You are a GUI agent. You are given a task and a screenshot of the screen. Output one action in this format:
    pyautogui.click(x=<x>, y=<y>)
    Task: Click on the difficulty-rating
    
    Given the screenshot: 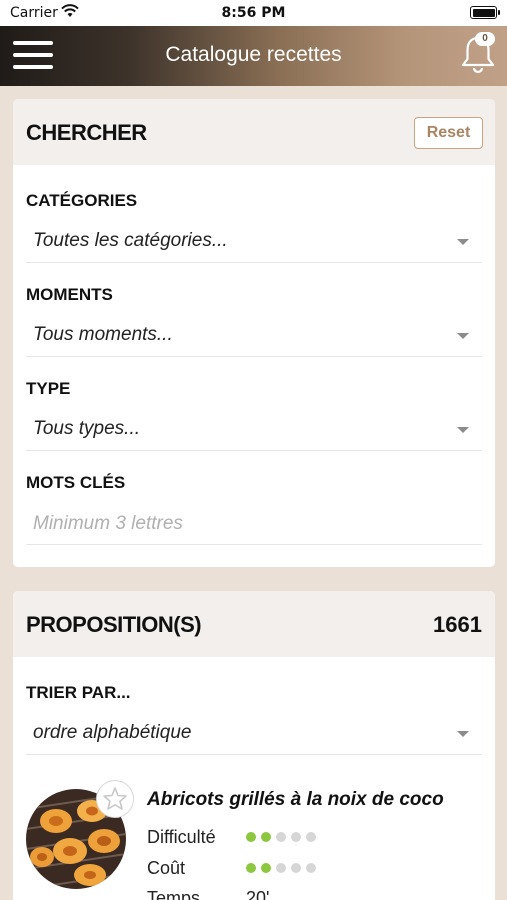 What is the action you would take?
    pyautogui.click(x=283, y=838)
    